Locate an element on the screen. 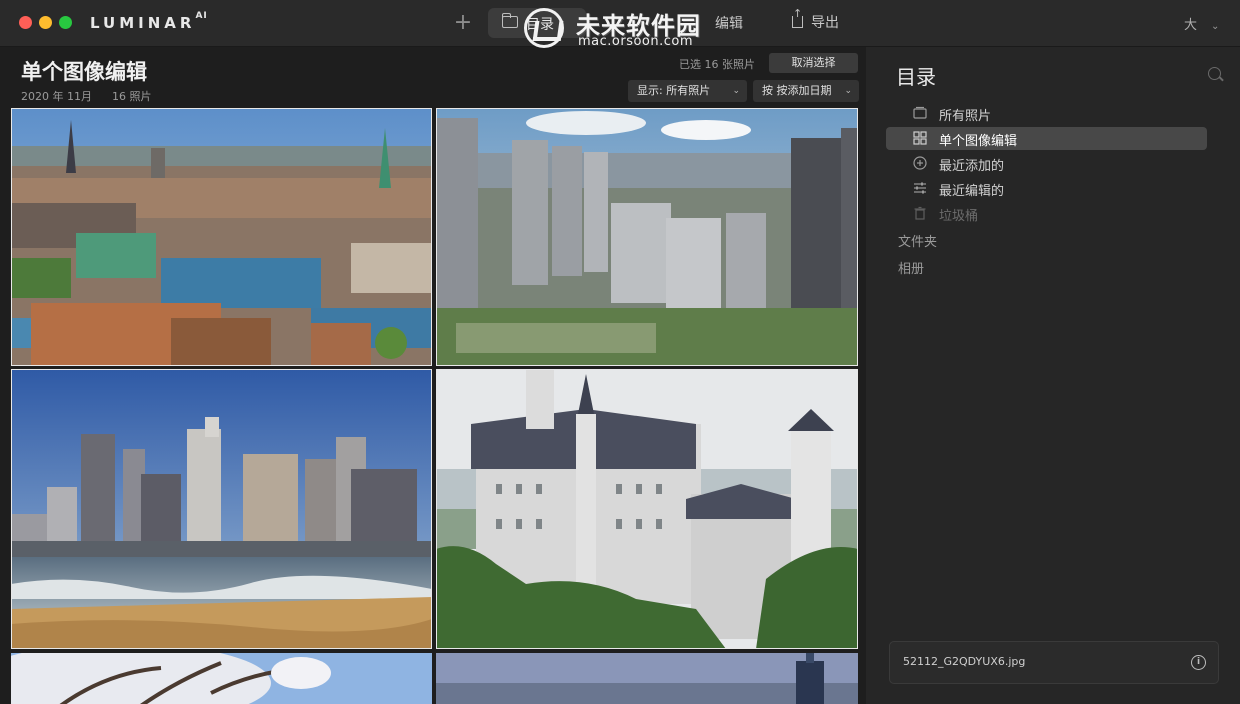  selected-count: 已选 16 张照片 is located at coordinates (717, 64).